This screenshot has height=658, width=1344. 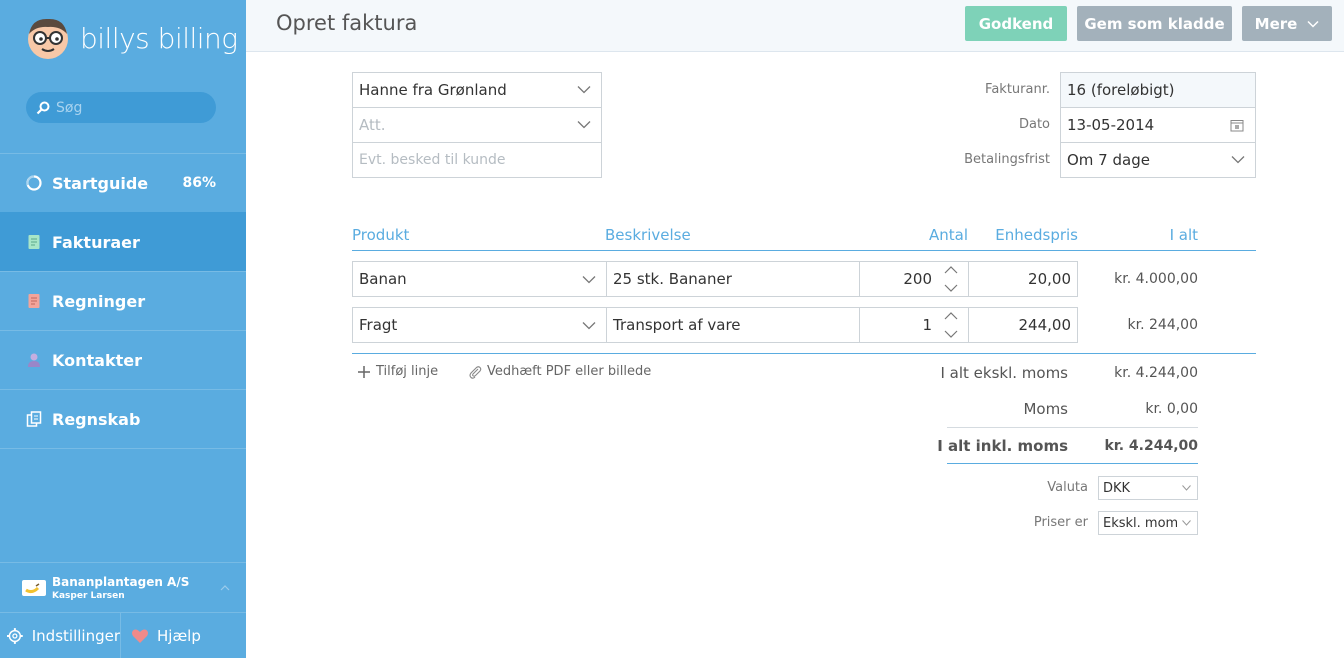 I want to click on qty-stepper: 200, so click(x=914, y=279).